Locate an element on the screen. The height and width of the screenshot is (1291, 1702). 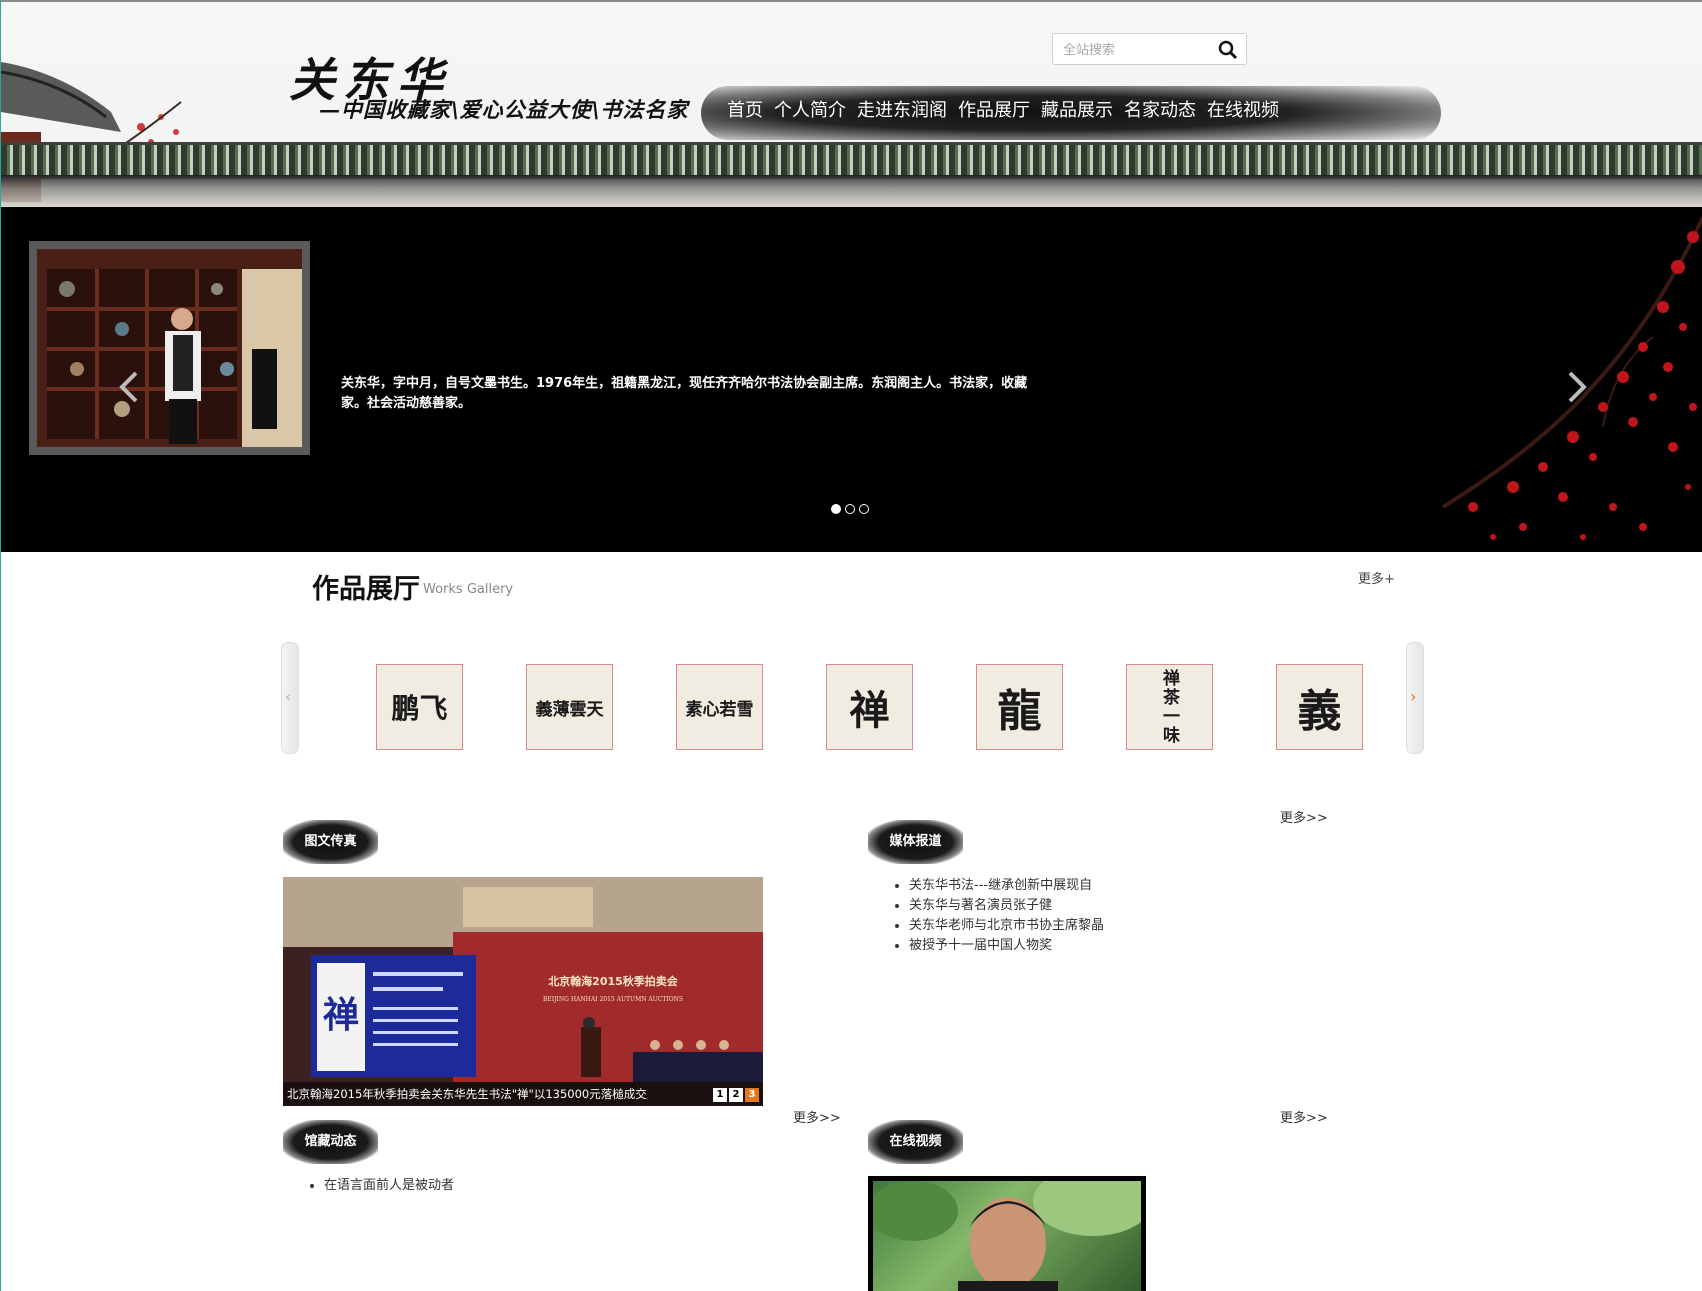
calligraphy-text: 龍 is located at coordinates (1019, 711).